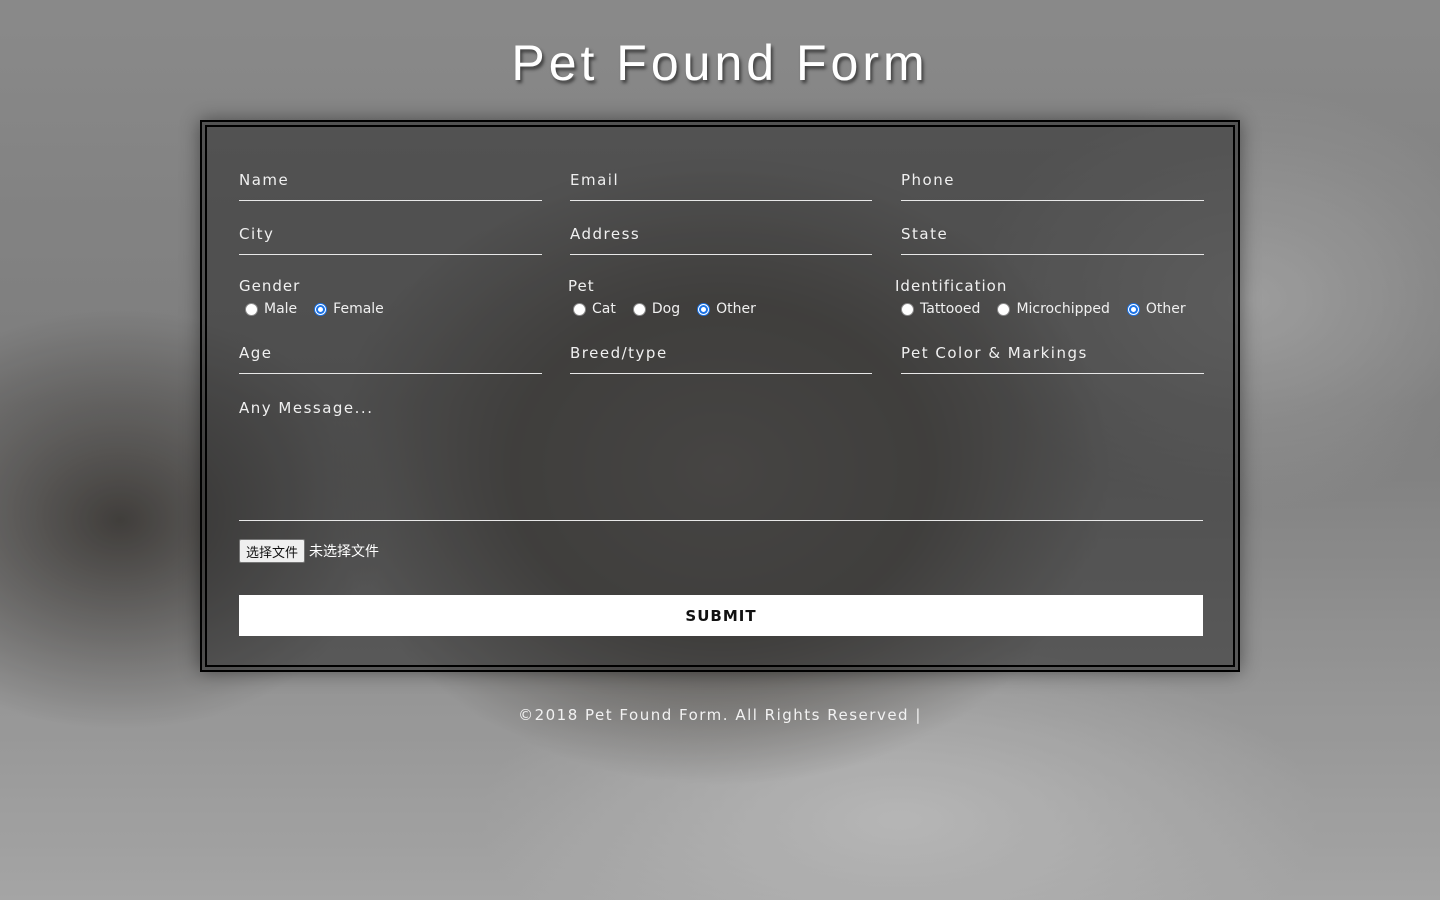 This screenshot has height=900, width=1440. Describe the element at coordinates (390, 355) in the screenshot. I see `age-field: Age` at that location.